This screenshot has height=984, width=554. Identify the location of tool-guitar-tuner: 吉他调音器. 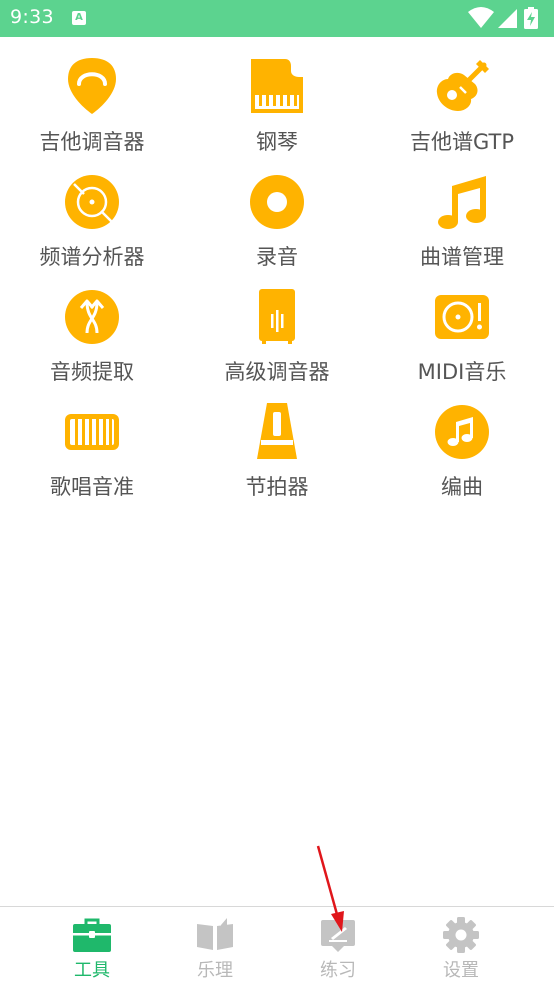
(92, 95).